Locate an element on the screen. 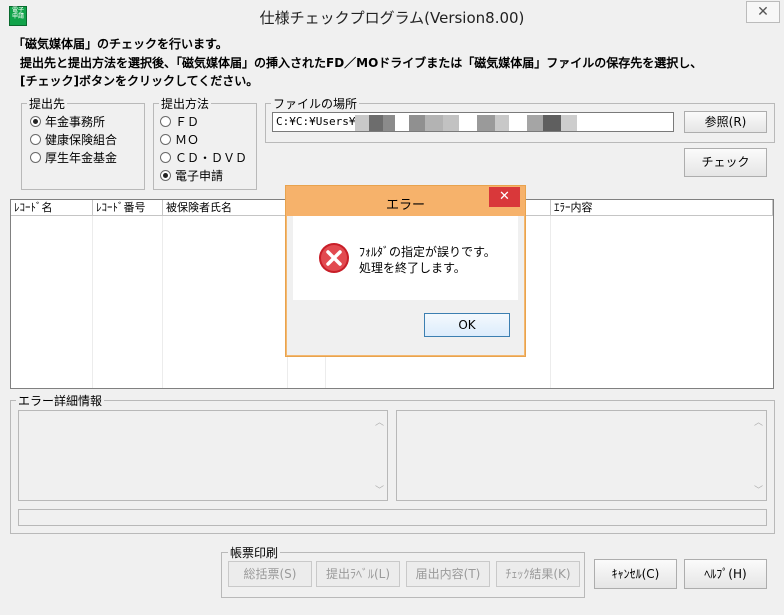 Image resolution: width=784 pixels, height=615 pixels. error-detail-legend: エラー詳細情報 is located at coordinates (60, 400).